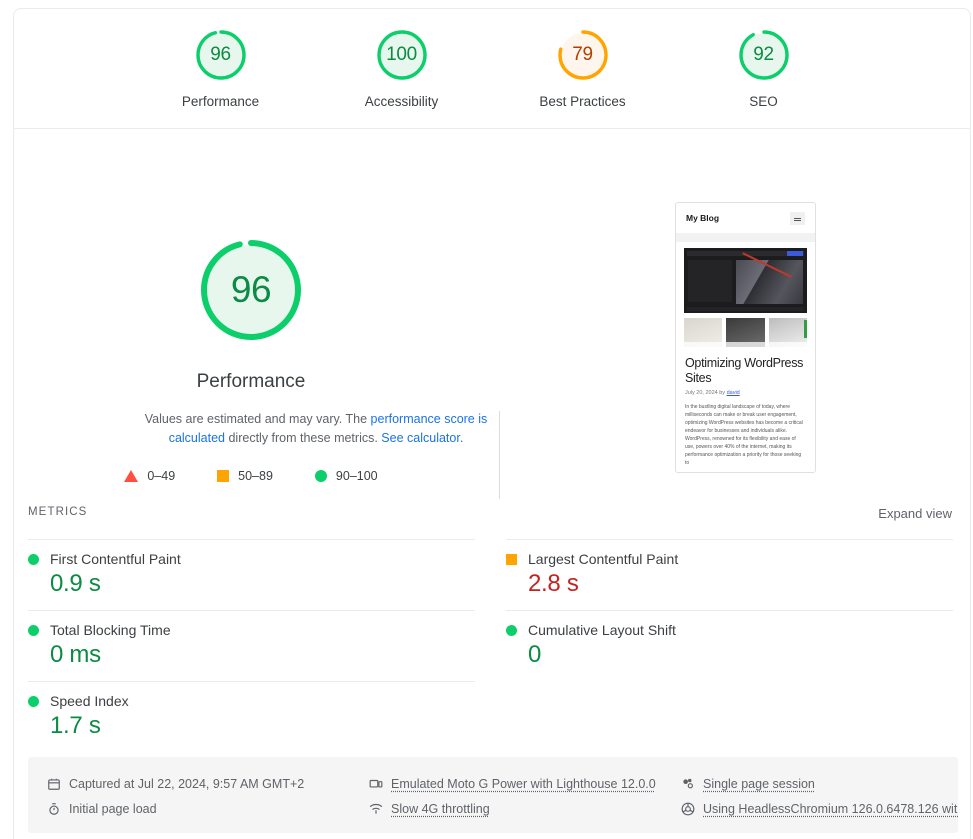 The width and height of the screenshot is (973, 839). What do you see at coordinates (915, 513) in the screenshot?
I see `expand-view-button: Expand view` at bounding box center [915, 513].